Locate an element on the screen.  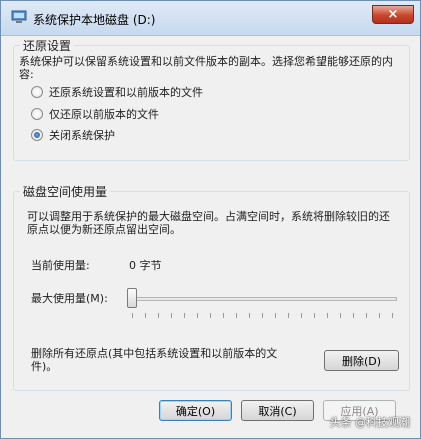
cancel-button: 取消(C) is located at coordinates (277, 410).